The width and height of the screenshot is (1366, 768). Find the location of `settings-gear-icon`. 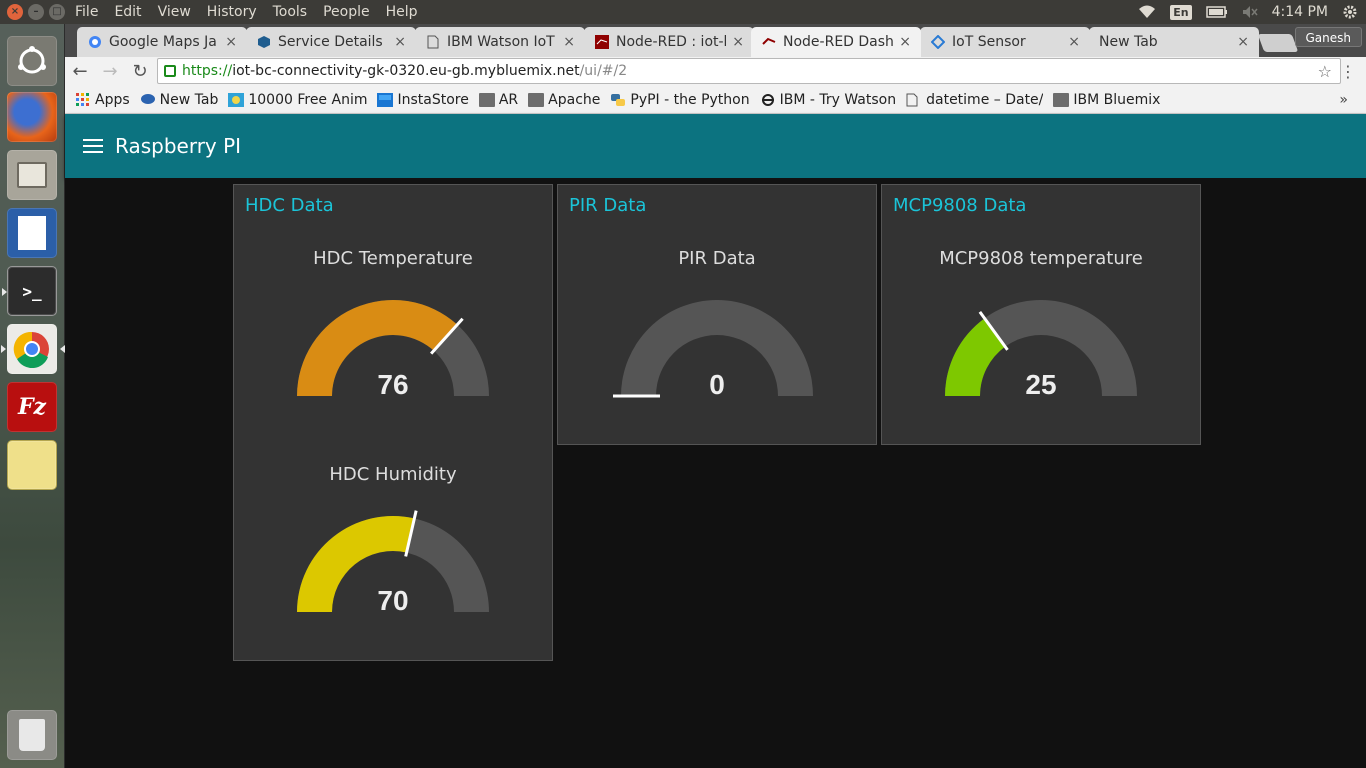

settings-gear-icon is located at coordinates (1350, 12).